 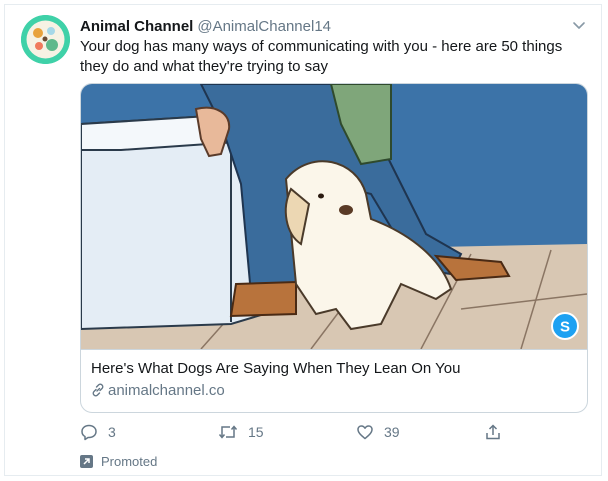 What do you see at coordinates (228, 432) in the screenshot?
I see `retweet-icon` at bounding box center [228, 432].